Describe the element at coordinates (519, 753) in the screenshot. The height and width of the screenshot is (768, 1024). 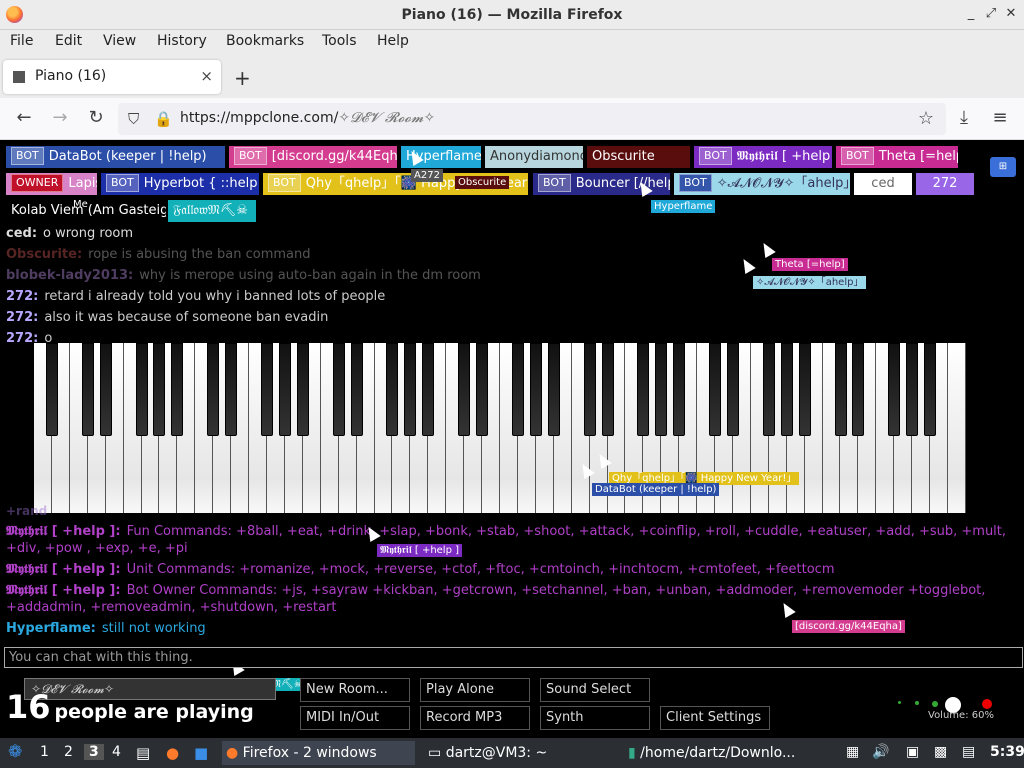
I see `taskbar-terminal: ▭ dartz@VM3: ~` at that location.